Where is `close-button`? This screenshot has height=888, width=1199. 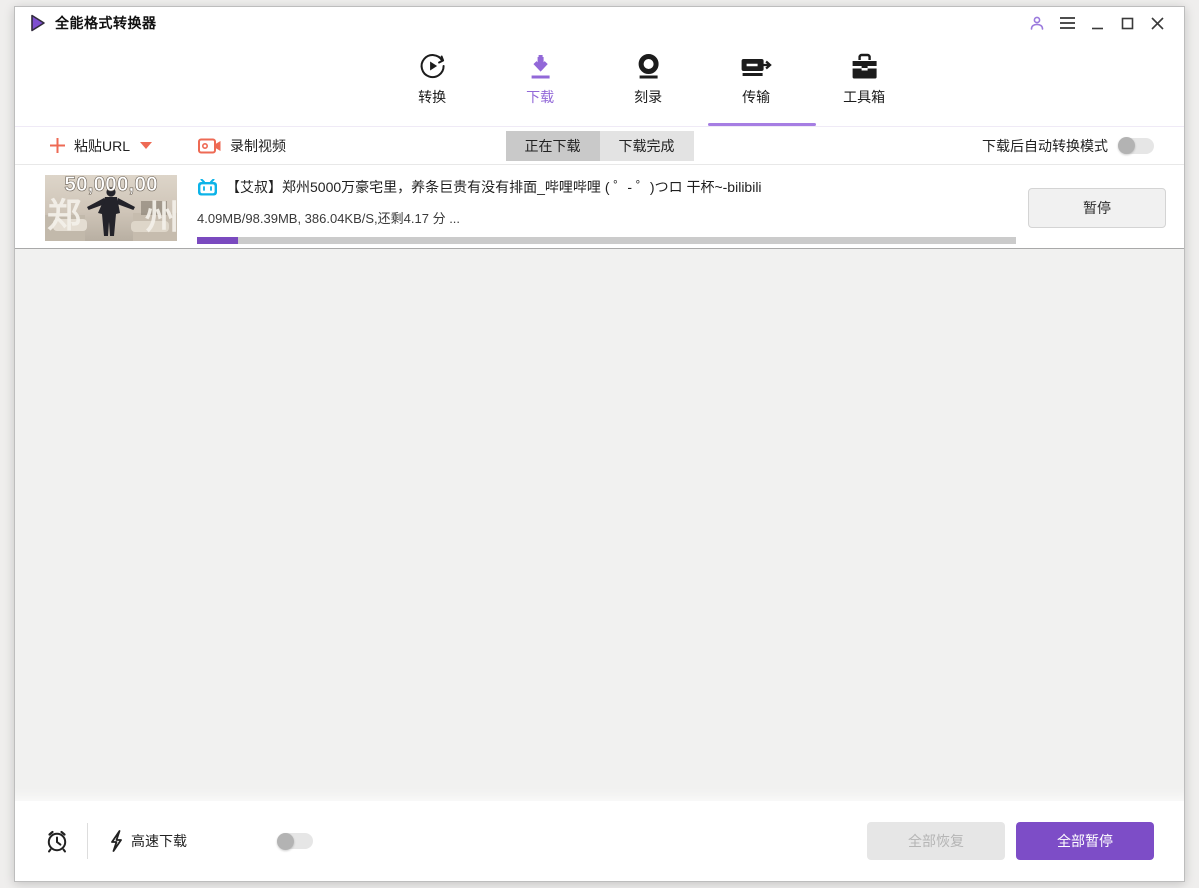
close-button is located at coordinates (1157, 23).